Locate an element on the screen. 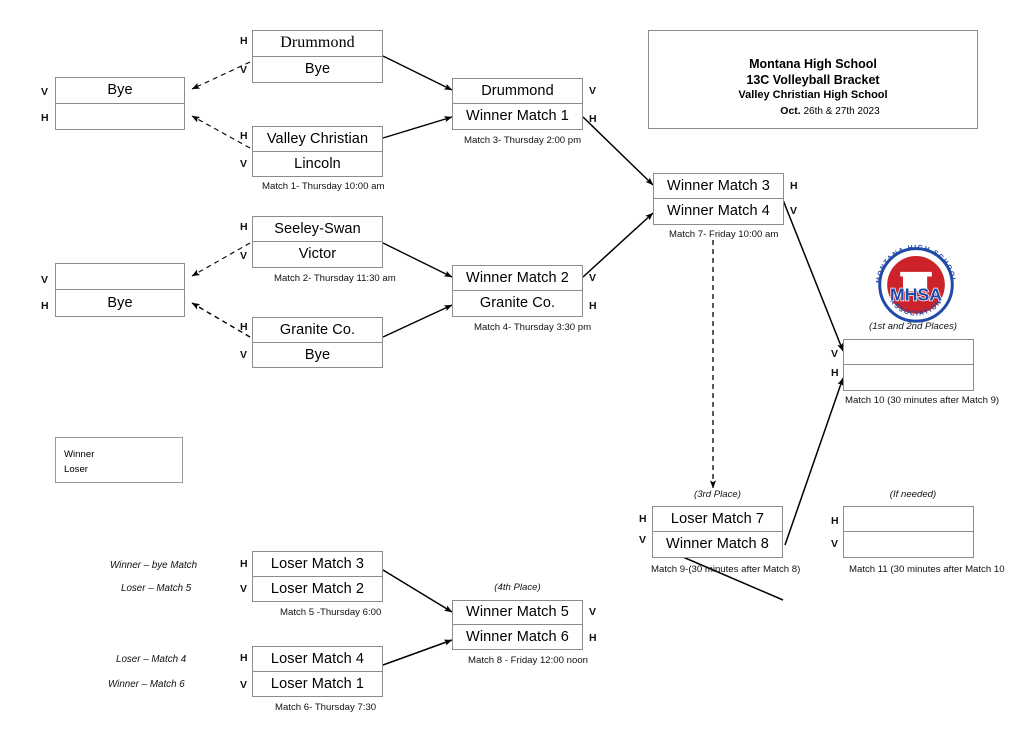  match-box-match3: Drummond Winner Match 1 is located at coordinates (517, 104).